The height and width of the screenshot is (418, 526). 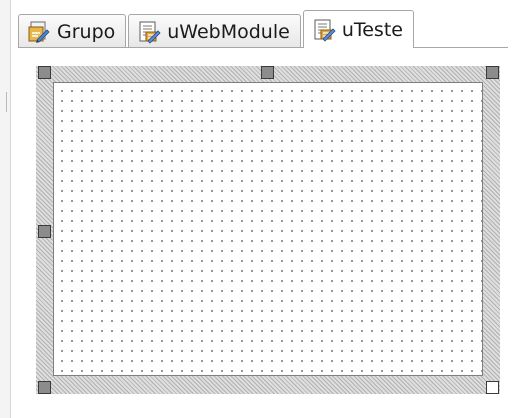 I want to click on editor-tab-bar: Grupo uWebModule uTeste, so click(x=217, y=29).